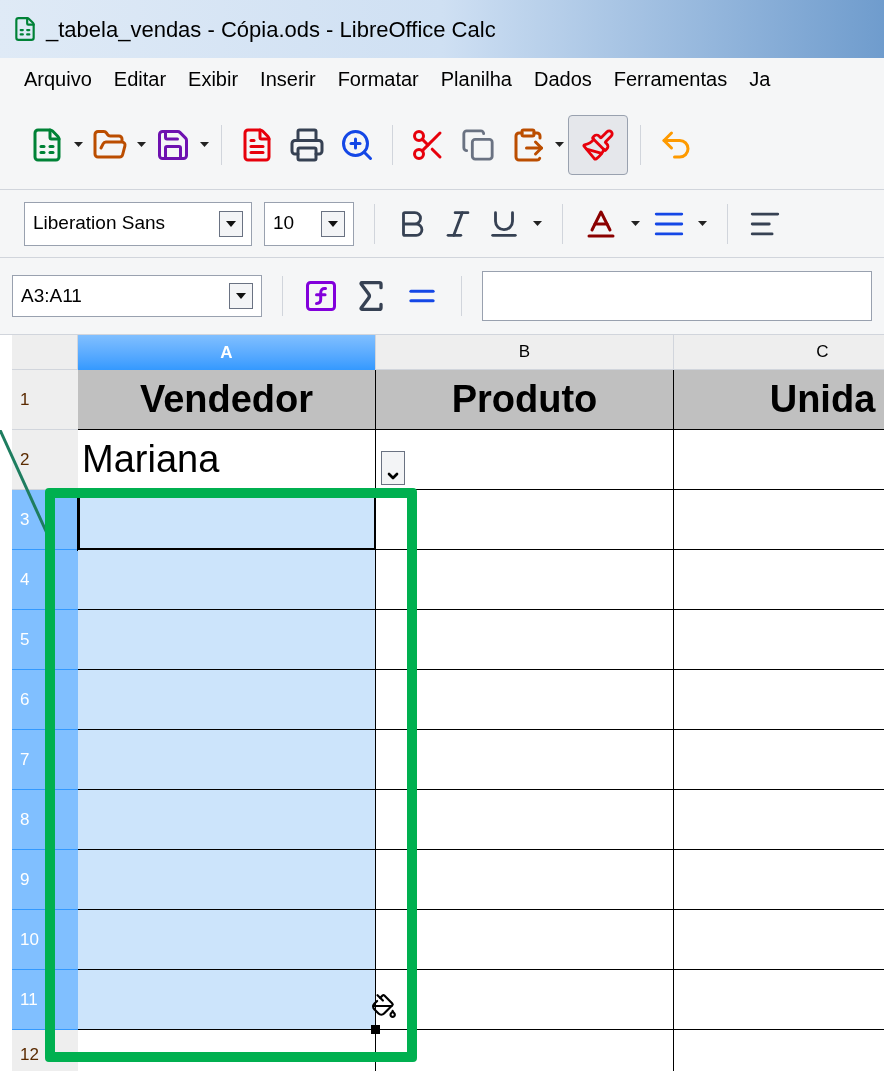  What do you see at coordinates (213, 79) in the screenshot?
I see `menu-item: Exibir` at bounding box center [213, 79].